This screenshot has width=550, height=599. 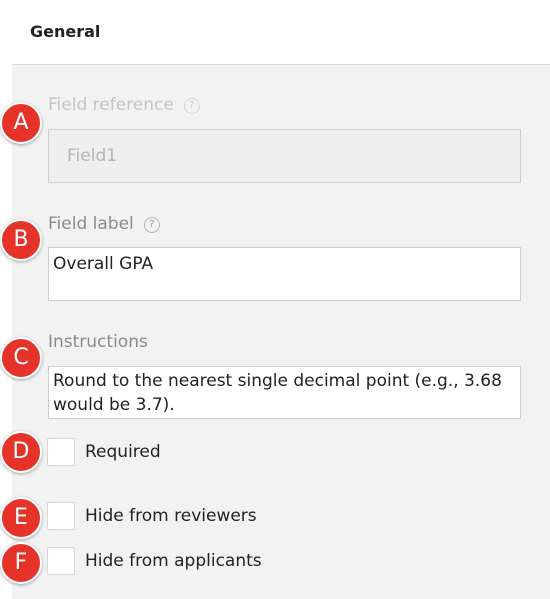 I want to click on field-label-label-row: Field label?, so click(x=104, y=224).